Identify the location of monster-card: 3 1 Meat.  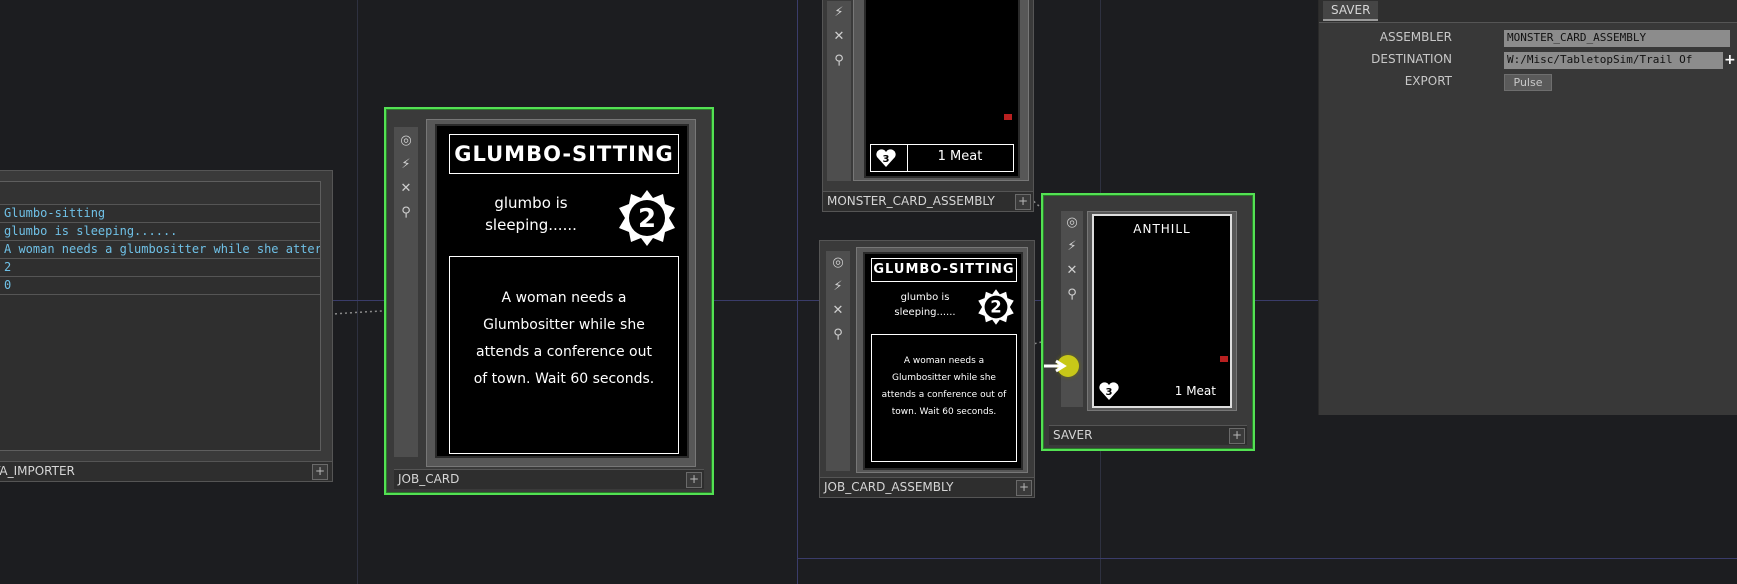
(942, 89).